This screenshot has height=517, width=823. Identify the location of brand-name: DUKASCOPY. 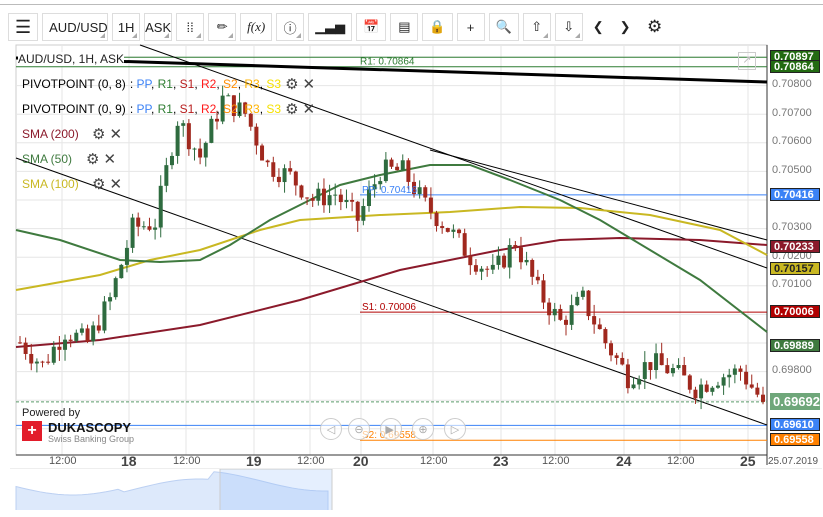
(90, 427).